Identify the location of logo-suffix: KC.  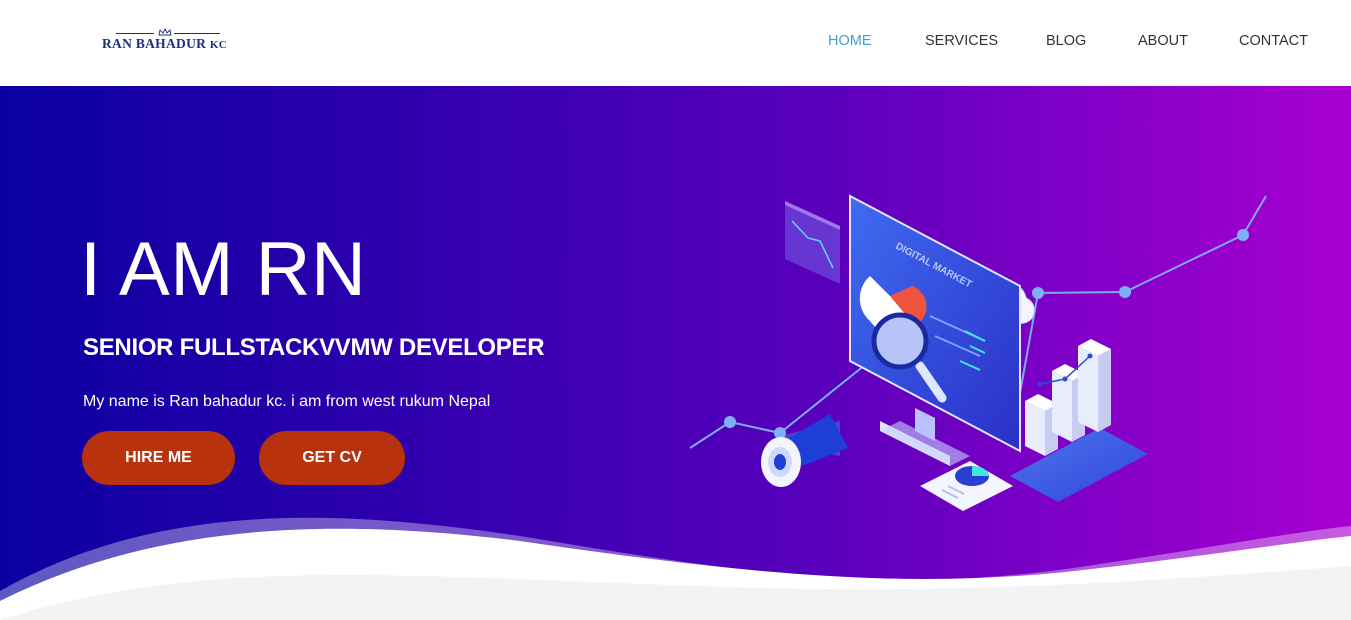
(218, 45).